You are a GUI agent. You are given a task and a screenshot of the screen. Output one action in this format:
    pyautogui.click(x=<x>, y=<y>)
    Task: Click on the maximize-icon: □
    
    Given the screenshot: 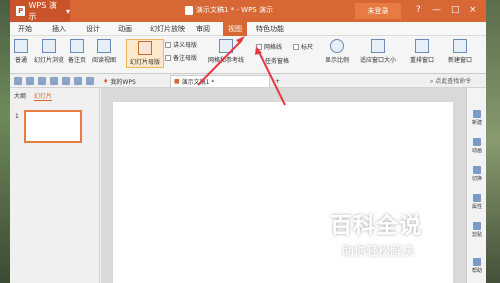 What is the action you would take?
    pyautogui.click(x=455, y=10)
    